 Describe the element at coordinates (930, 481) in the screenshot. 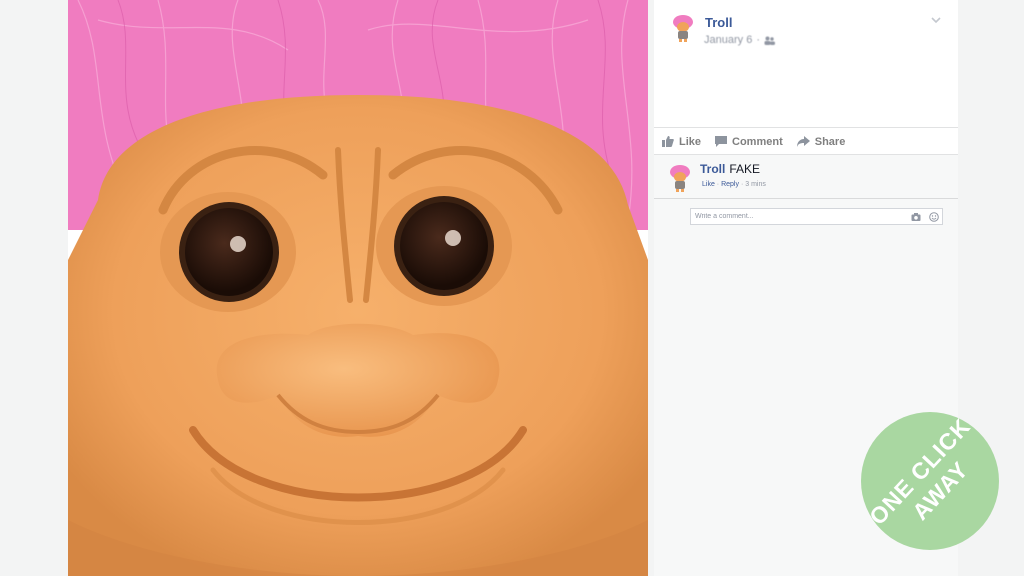

I see `one-click-away-badge: ONE CLICK AWAY` at that location.